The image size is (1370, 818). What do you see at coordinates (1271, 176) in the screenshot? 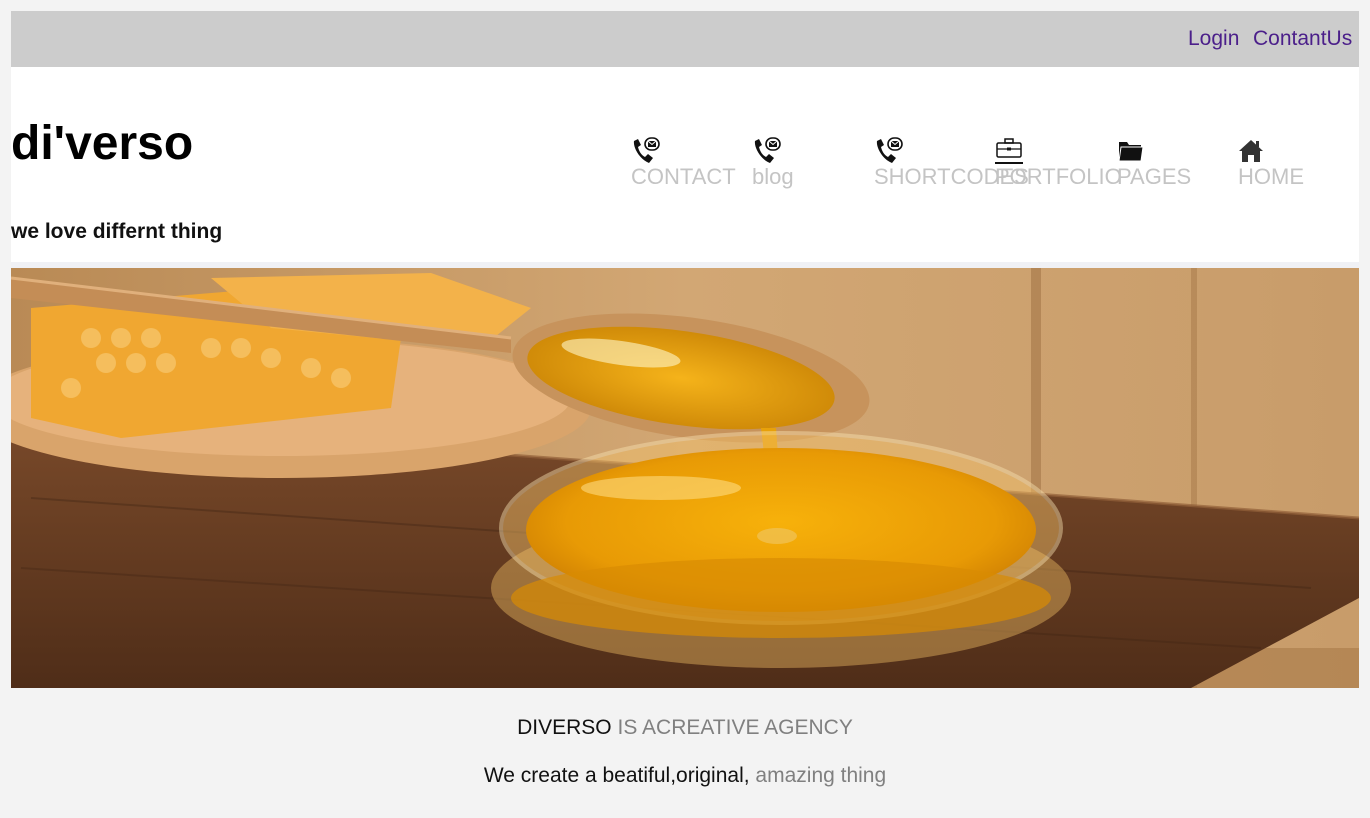
I see `nav-label-home: HOME` at bounding box center [1271, 176].